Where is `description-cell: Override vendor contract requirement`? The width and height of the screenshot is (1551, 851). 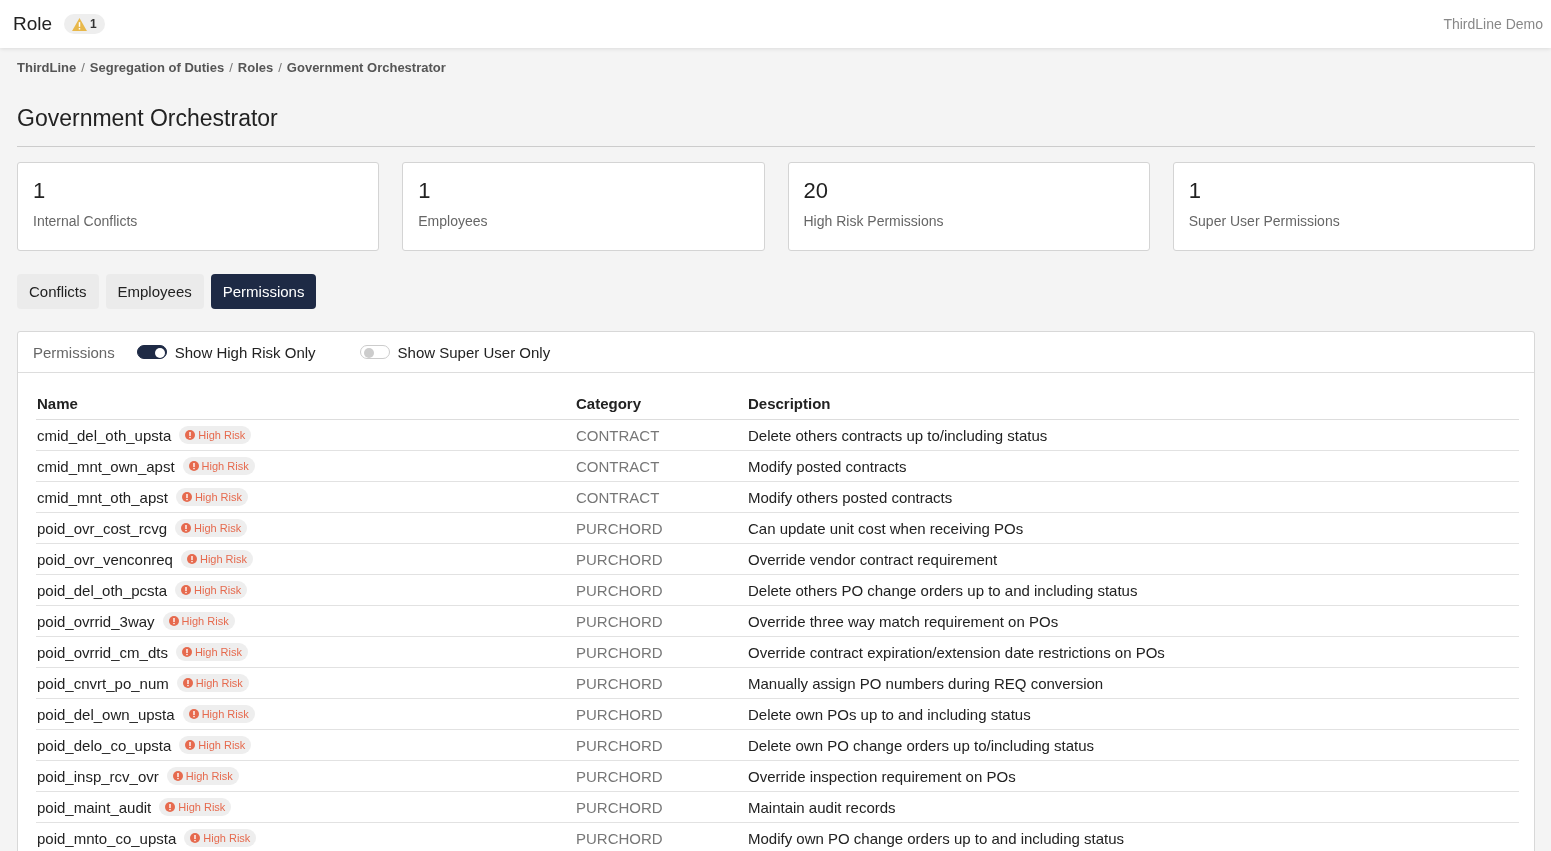 description-cell: Override vendor contract requirement is located at coordinates (1133, 559).